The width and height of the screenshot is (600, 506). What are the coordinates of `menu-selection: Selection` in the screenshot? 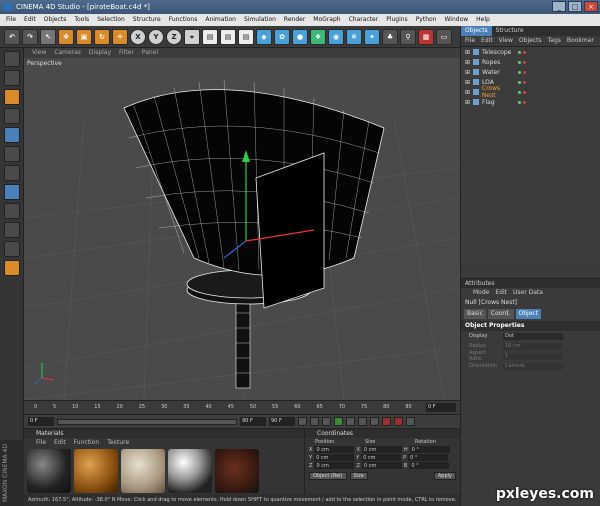 It's located at (111, 20).